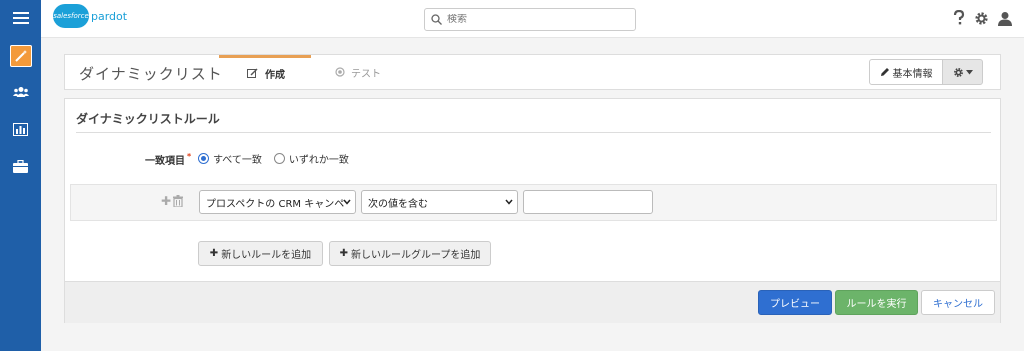  What do you see at coordinates (319, 158) in the screenshot?
I see `radio-match-any-label: いずれか一致` at bounding box center [319, 158].